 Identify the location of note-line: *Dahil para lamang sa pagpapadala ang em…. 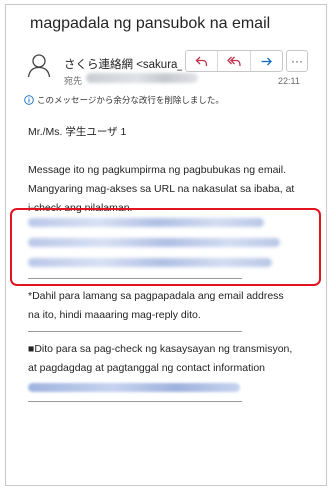
(156, 296).